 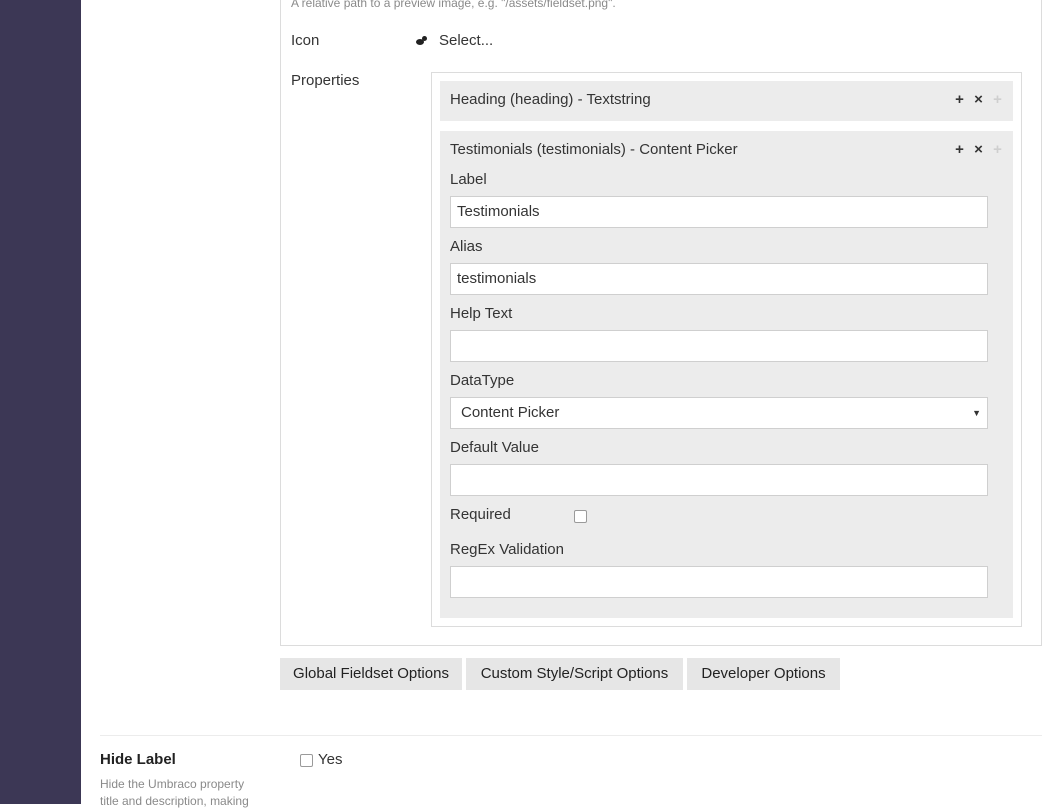 What do you see at coordinates (719, 582) in the screenshot?
I see `regex-input` at bounding box center [719, 582].